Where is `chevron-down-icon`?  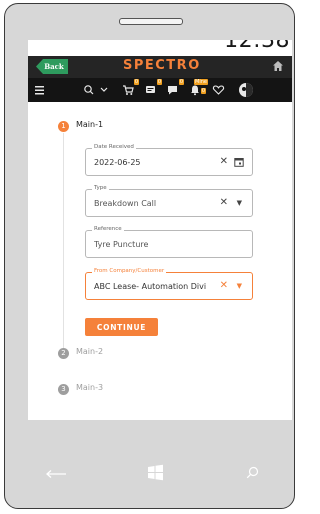
chevron-down-icon is located at coordinates (104, 90).